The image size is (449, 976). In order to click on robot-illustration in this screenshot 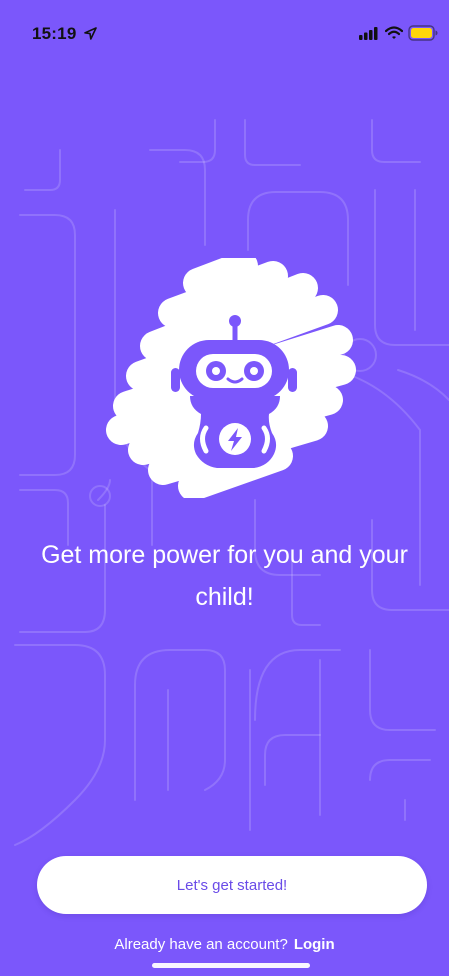, I will do `click(231, 378)`.